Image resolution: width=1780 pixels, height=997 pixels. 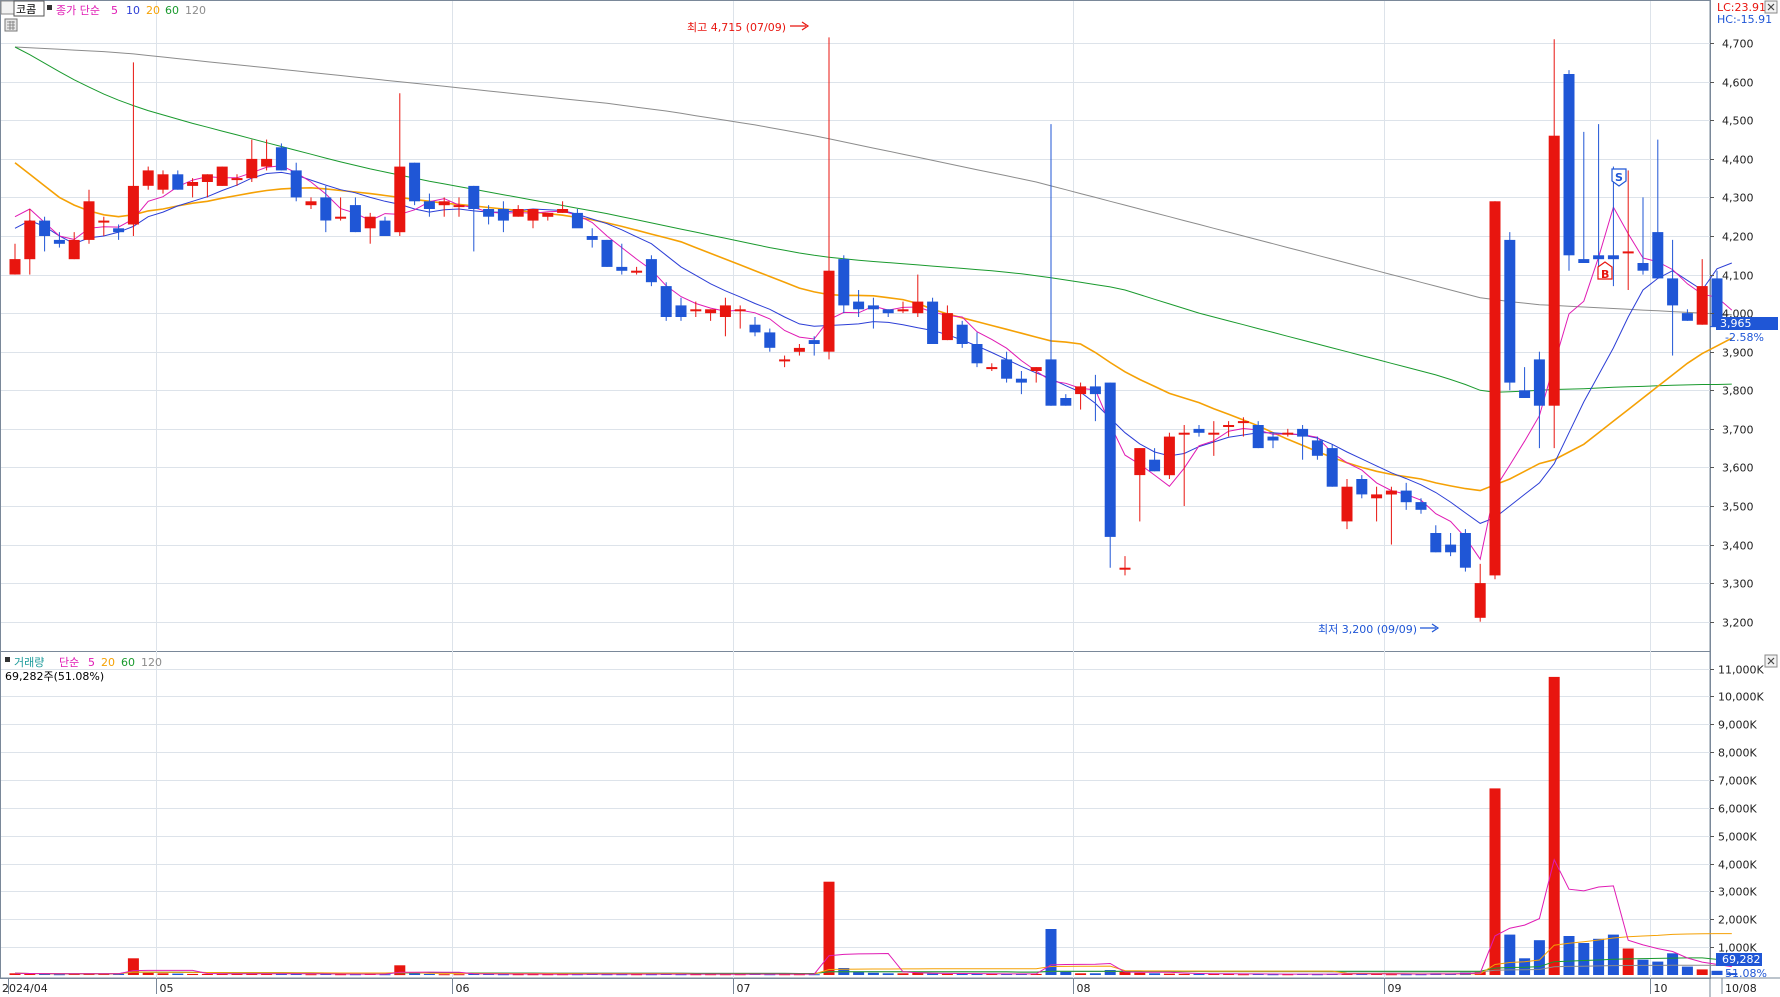 What do you see at coordinates (7, 7) in the screenshot?
I see `settings-icon` at bounding box center [7, 7].